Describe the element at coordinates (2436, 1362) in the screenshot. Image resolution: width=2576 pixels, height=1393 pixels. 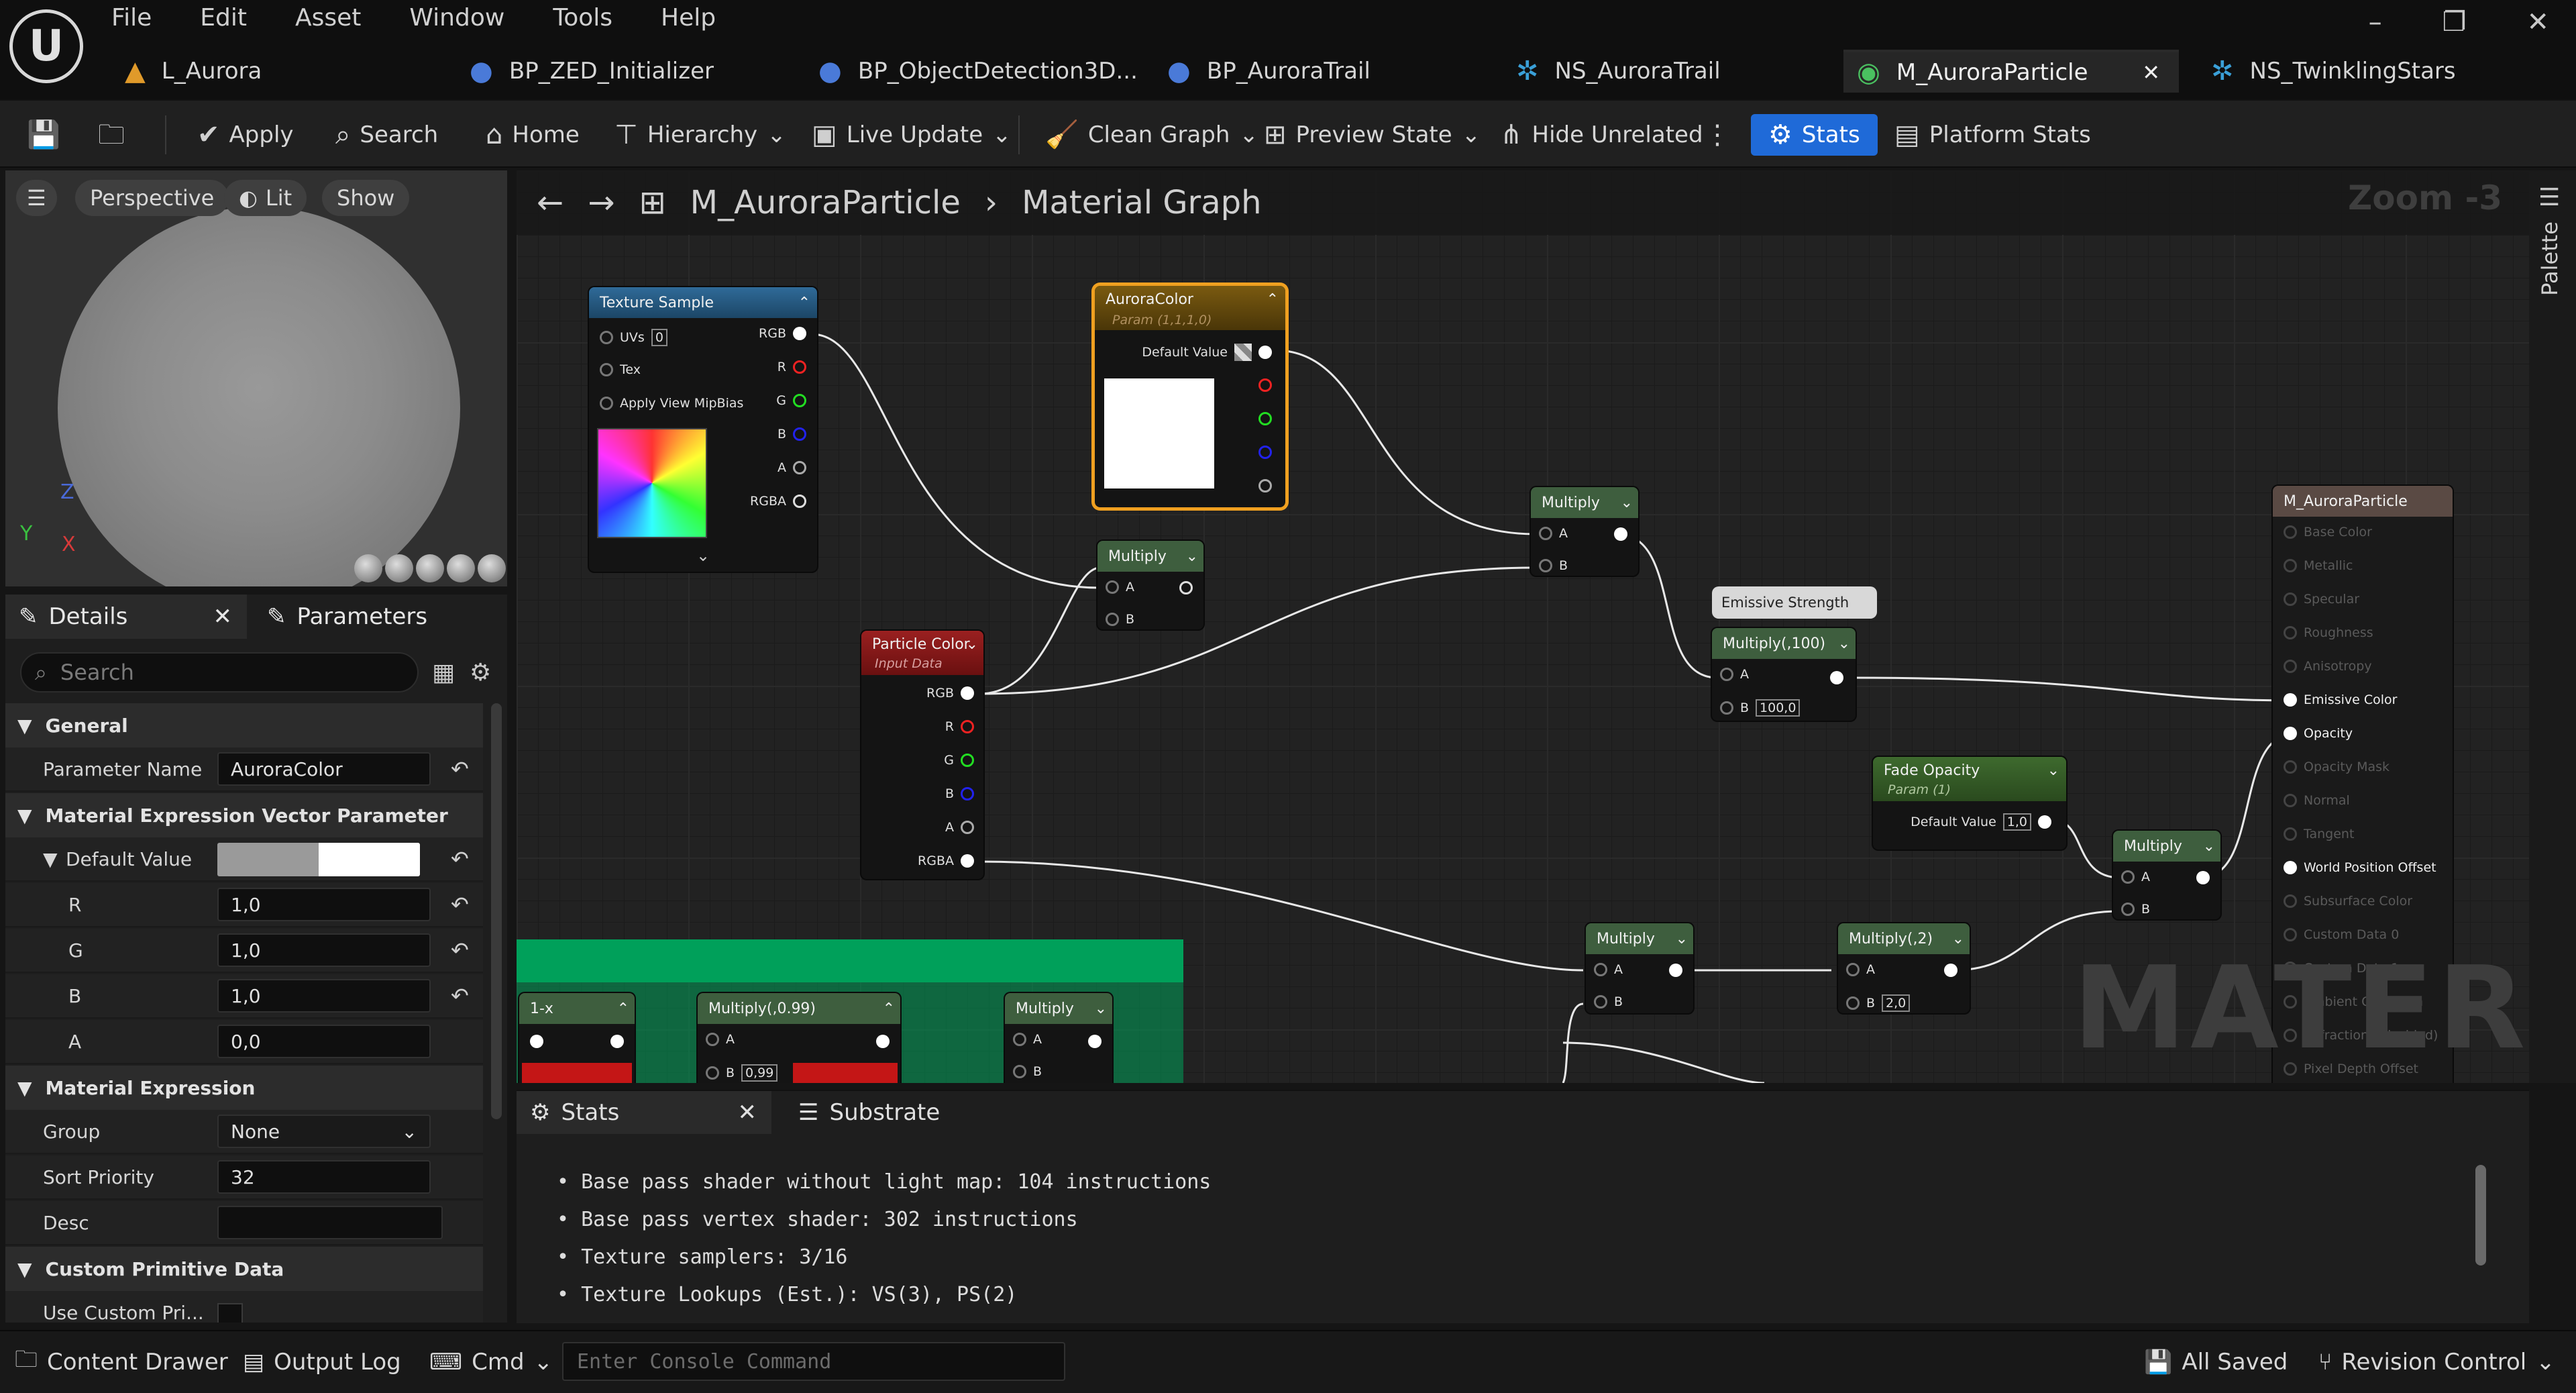
I see `revision-control-button: ⑂ Revision Control ⌄` at that location.